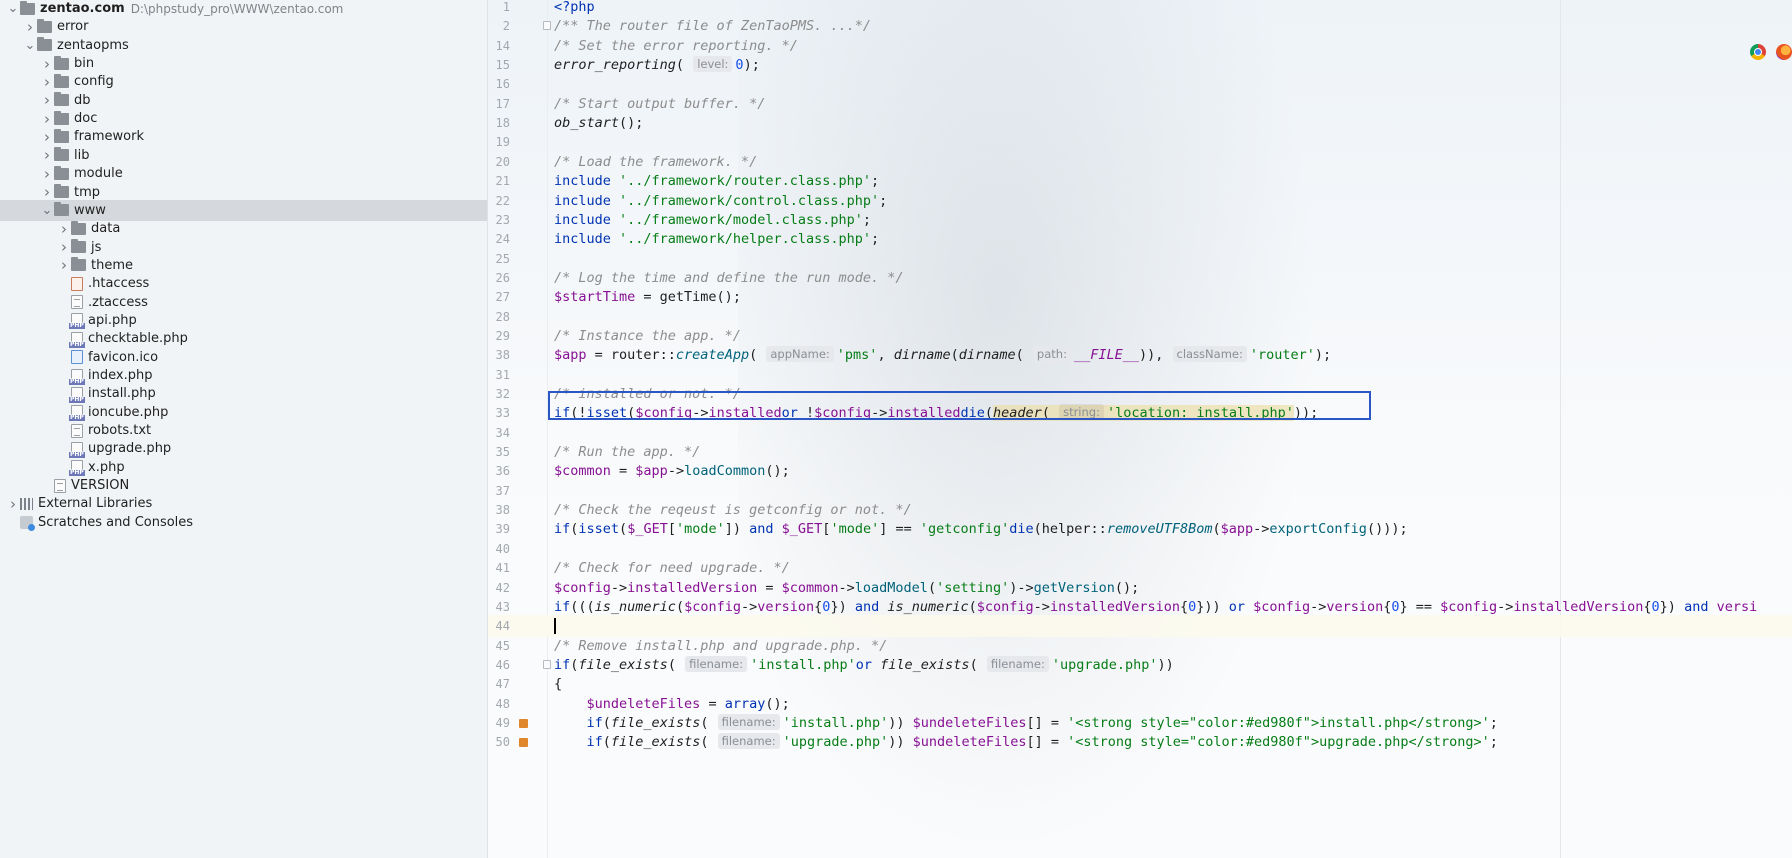 The height and width of the screenshot is (858, 1792). What do you see at coordinates (87, 192) in the screenshot?
I see `tree-item-label: tmp` at bounding box center [87, 192].